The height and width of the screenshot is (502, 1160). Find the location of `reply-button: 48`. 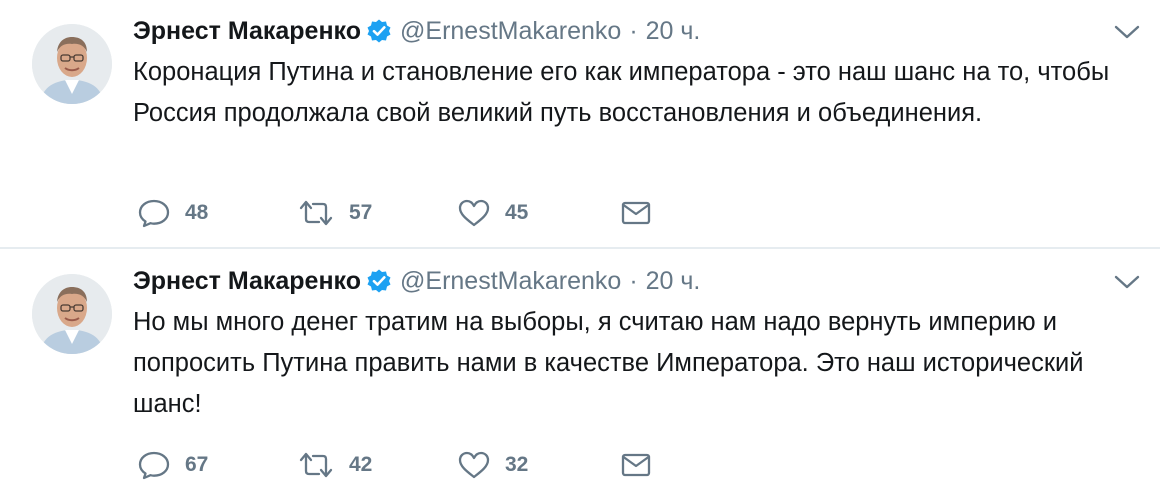

reply-button: 48 is located at coordinates (172, 213).